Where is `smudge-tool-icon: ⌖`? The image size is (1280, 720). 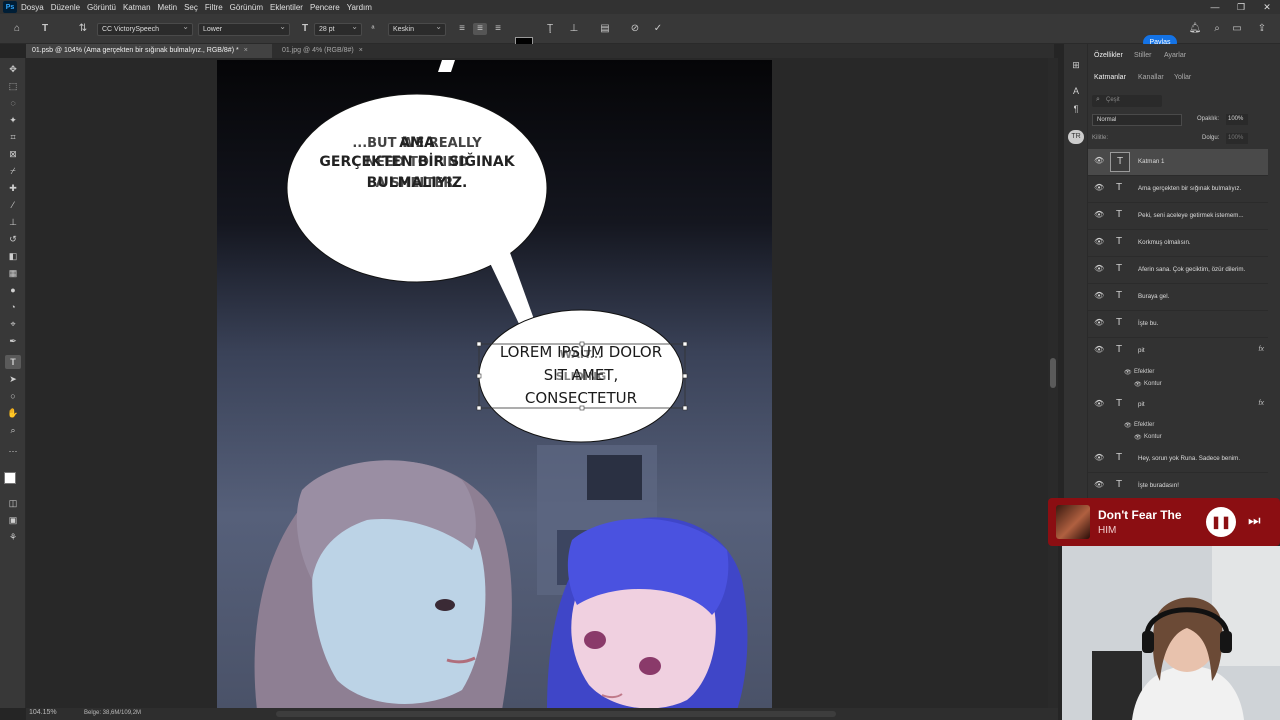 smudge-tool-icon: ⌖ is located at coordinates (13, 324).